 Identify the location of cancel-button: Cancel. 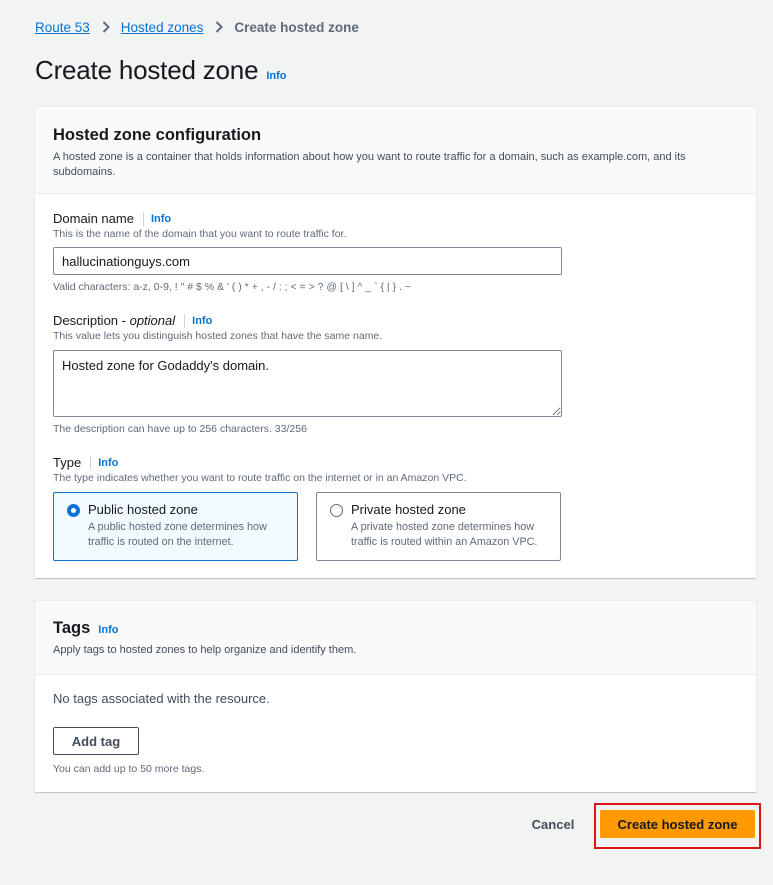
(553, 824).